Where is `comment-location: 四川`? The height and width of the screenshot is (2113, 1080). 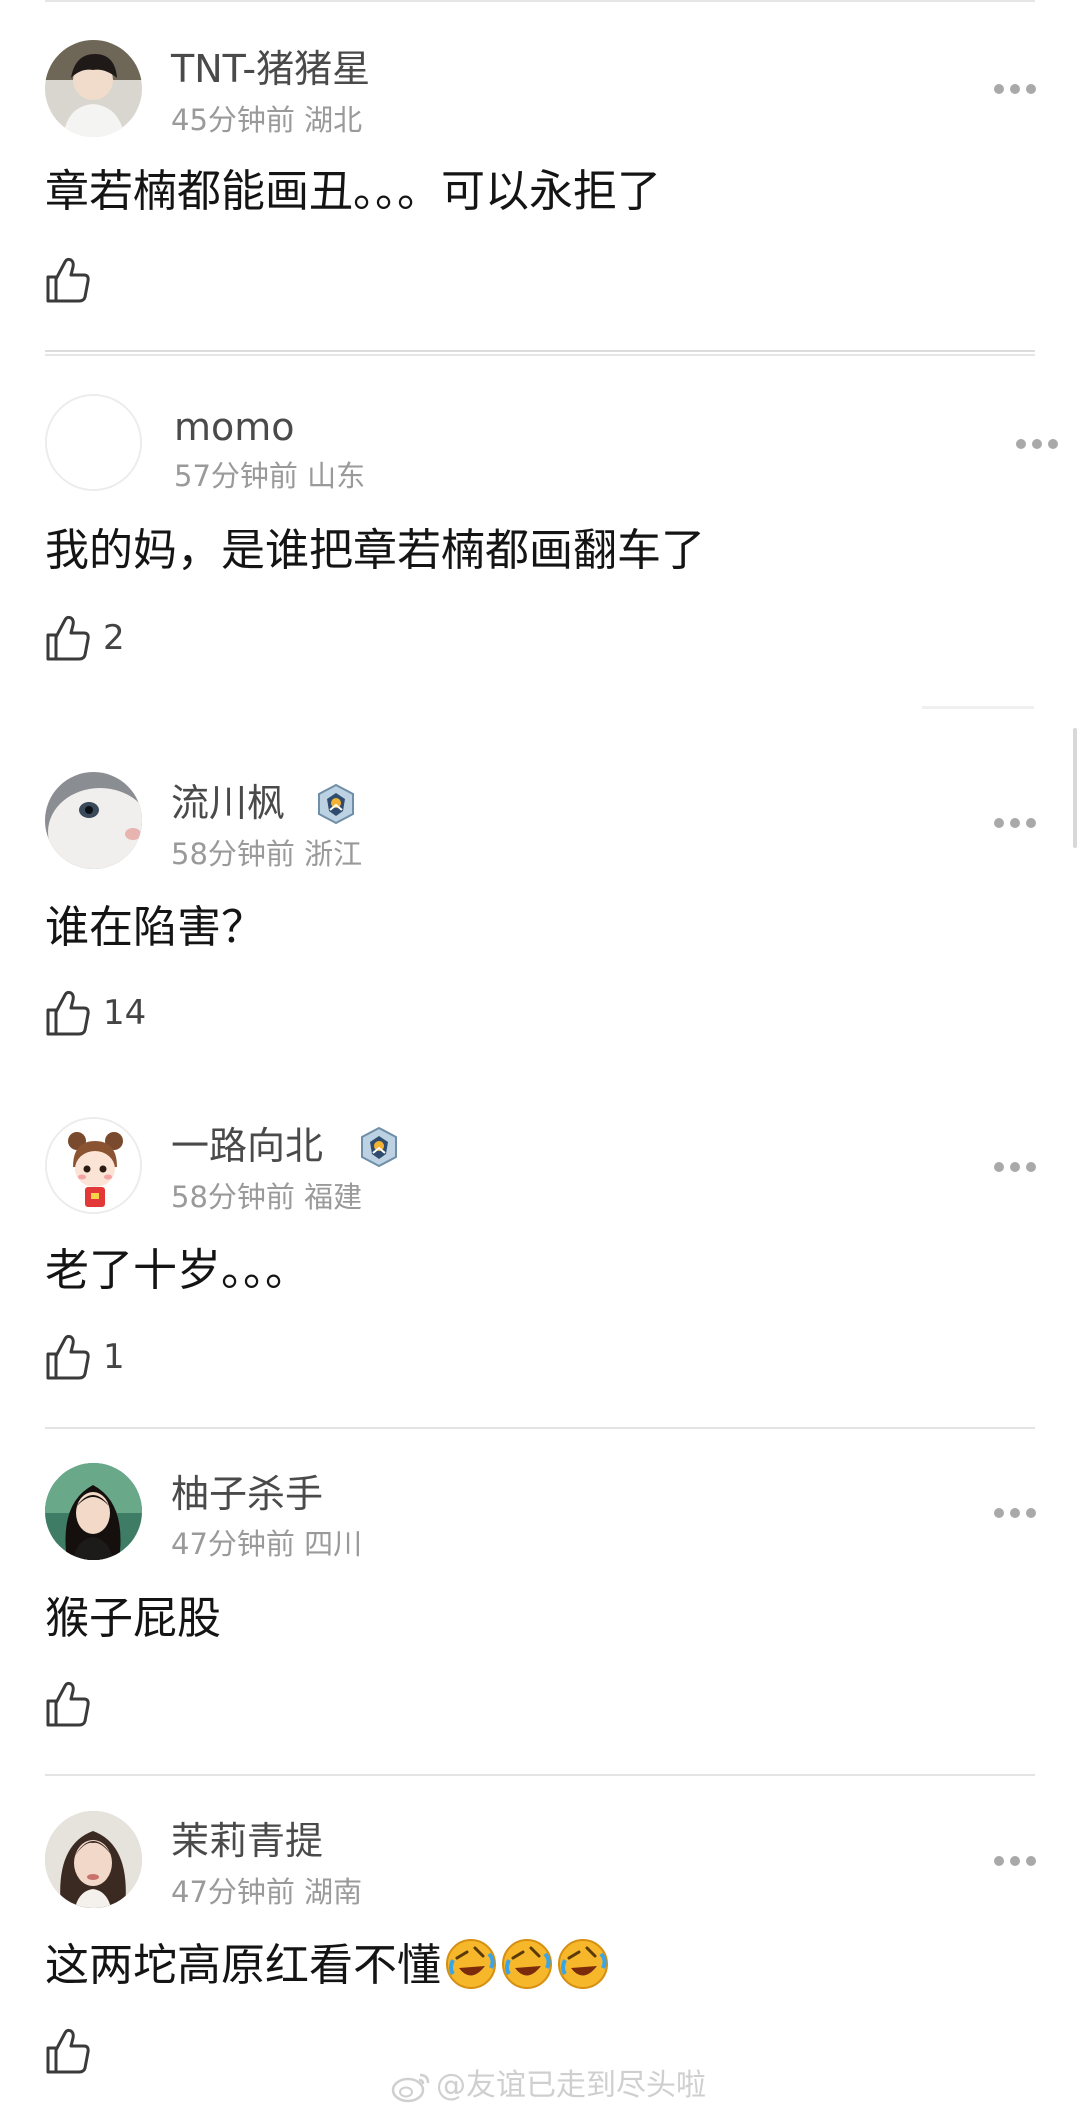 comment-location: 四川 is located at coordinates (333, 1544).